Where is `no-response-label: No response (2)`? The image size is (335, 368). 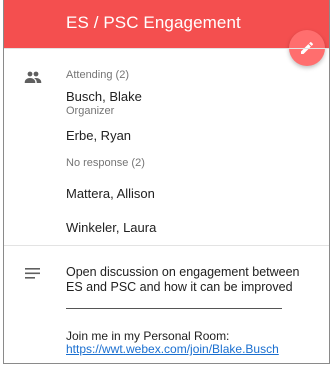 no-response-label: No response (2) is located at coordinates (105, 163).